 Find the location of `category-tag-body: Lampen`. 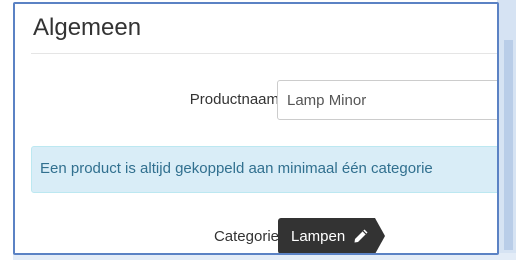

category-tag-body: Lampen is located at coordinates (327, 235).